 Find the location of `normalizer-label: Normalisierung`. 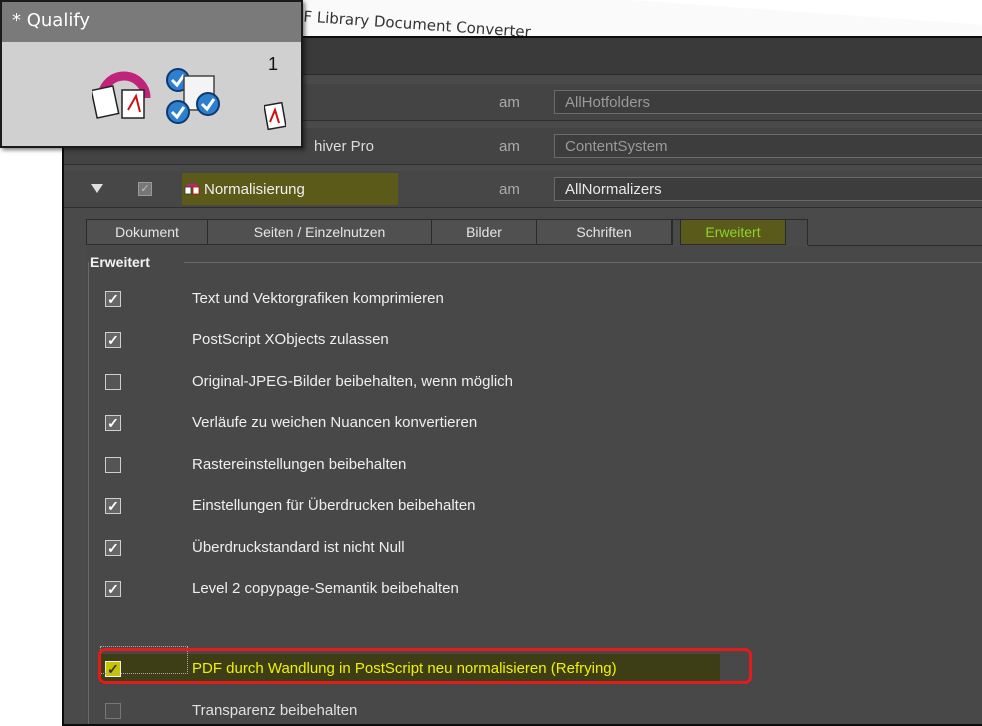

normalizer-label: Normalisierung is located at coordinates (254, 189).